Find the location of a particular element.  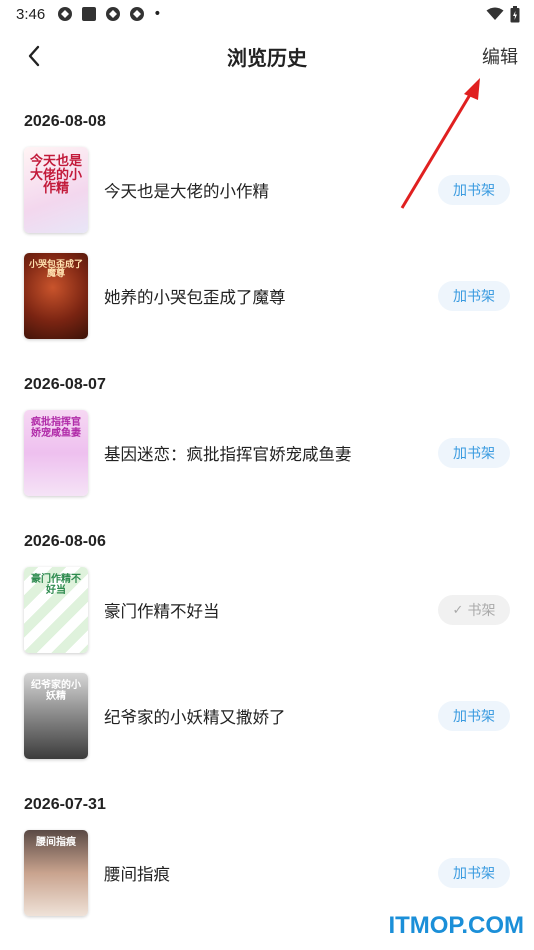

history-row: 疯批指挥官娇宠咸鱼妻基因迷恋：疯批指挥官娇宠咸鱼妻 加书架 is located at coordinates (267, 453).